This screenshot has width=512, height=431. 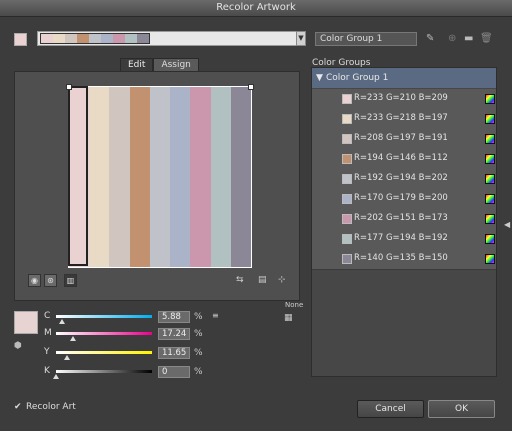 I want to click on selected-bar-frame, so click(x=78, y=176).